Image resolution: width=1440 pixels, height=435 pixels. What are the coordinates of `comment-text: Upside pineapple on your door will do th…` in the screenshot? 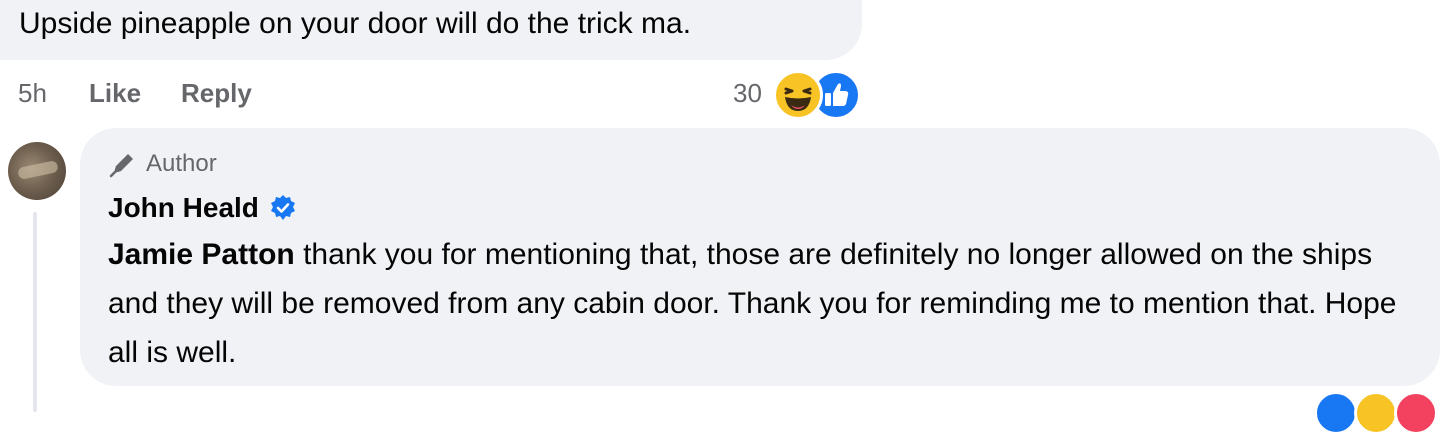 It's located at (355, 23).